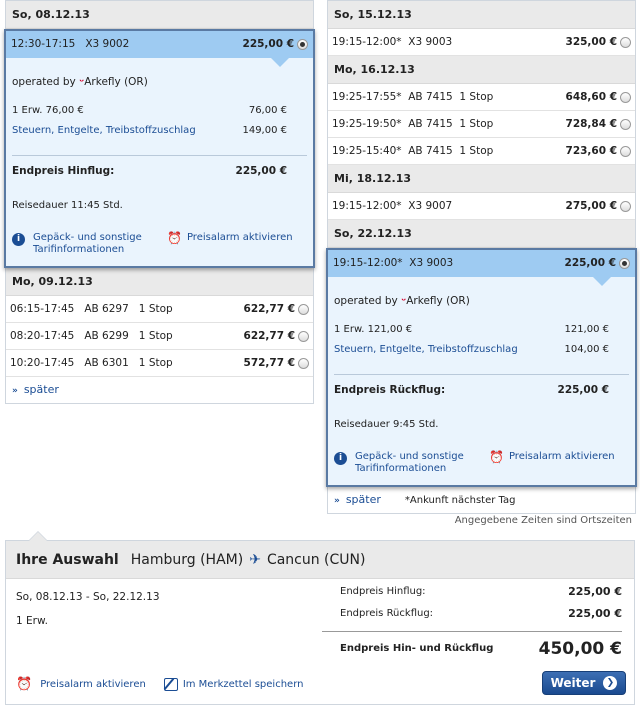 Image resolution: width=640 pixels, height=708 pixels. Describe the element at coordinates (155, 363) in the screenshot. I see `flight-stops: 1 Stop` at that location.